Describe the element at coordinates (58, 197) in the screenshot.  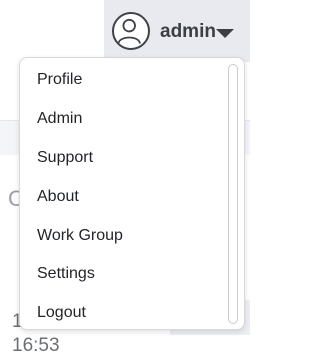
I see `menu-item-about: About` at that location.